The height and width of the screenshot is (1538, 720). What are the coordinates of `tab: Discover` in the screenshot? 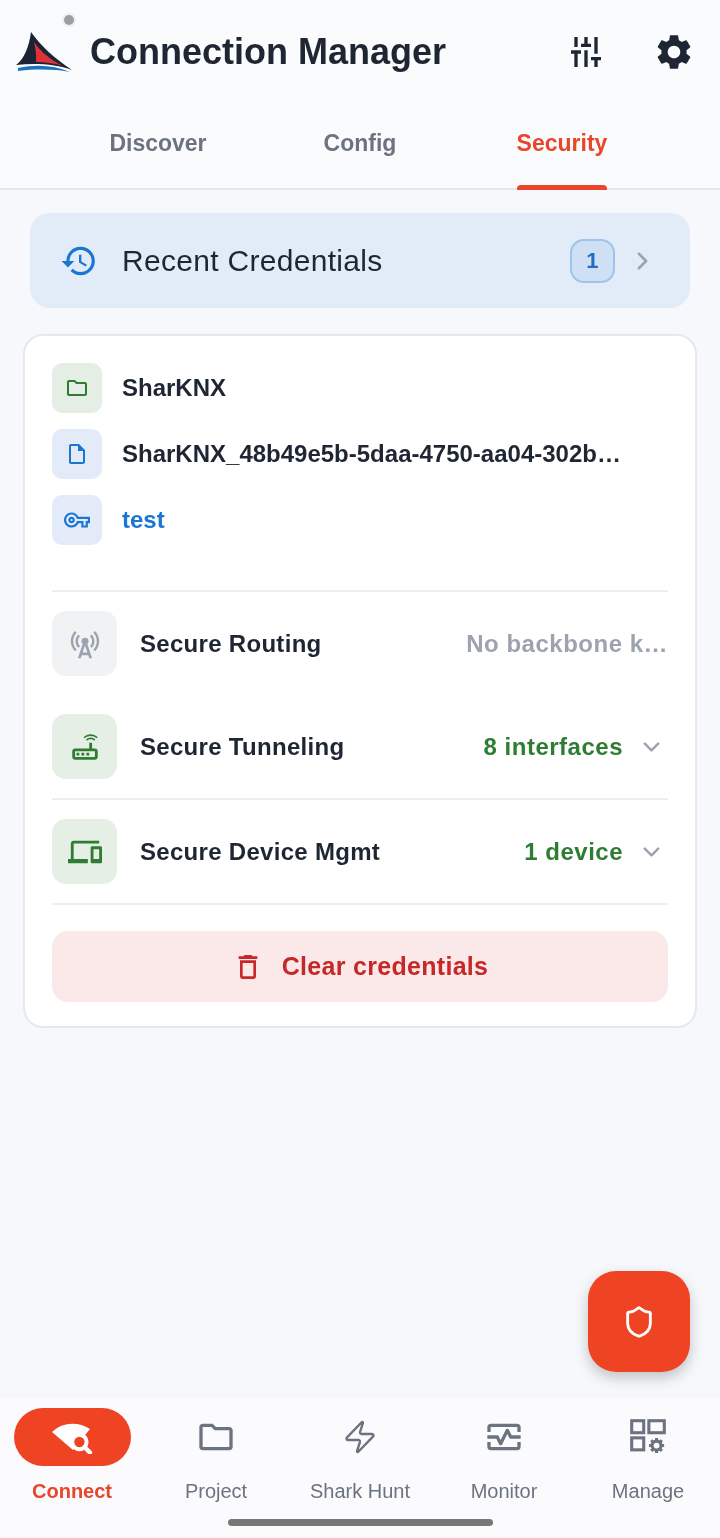 It's located at (158, 146).